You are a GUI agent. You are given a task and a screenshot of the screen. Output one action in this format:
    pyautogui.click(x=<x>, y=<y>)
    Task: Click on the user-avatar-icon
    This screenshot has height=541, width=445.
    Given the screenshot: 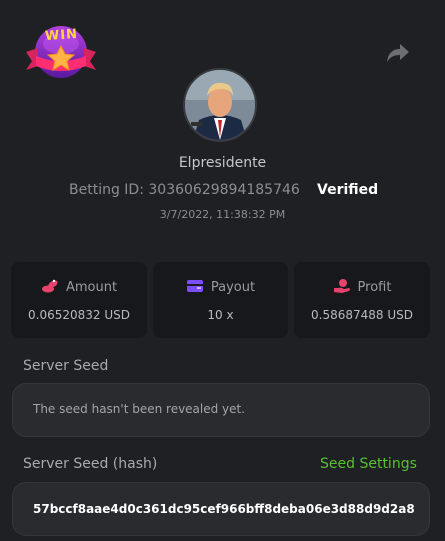 What is the action you would take?
    pyautogui.click(x=220, y=105)
    